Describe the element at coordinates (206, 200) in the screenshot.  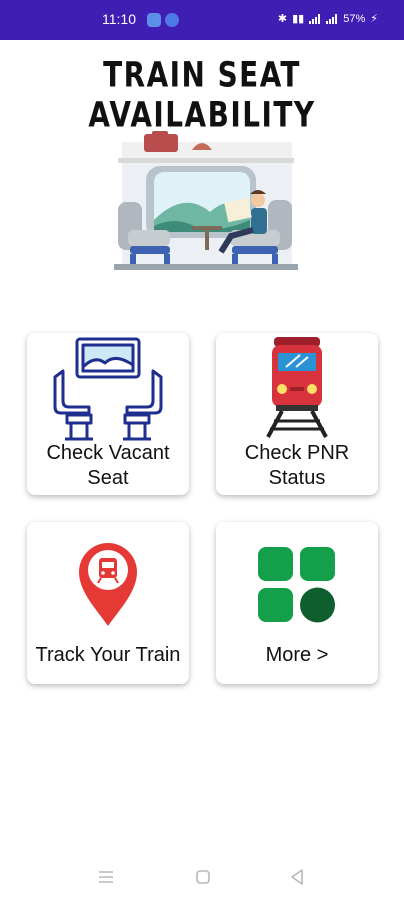
I see `train-interior-illustration` at that location.